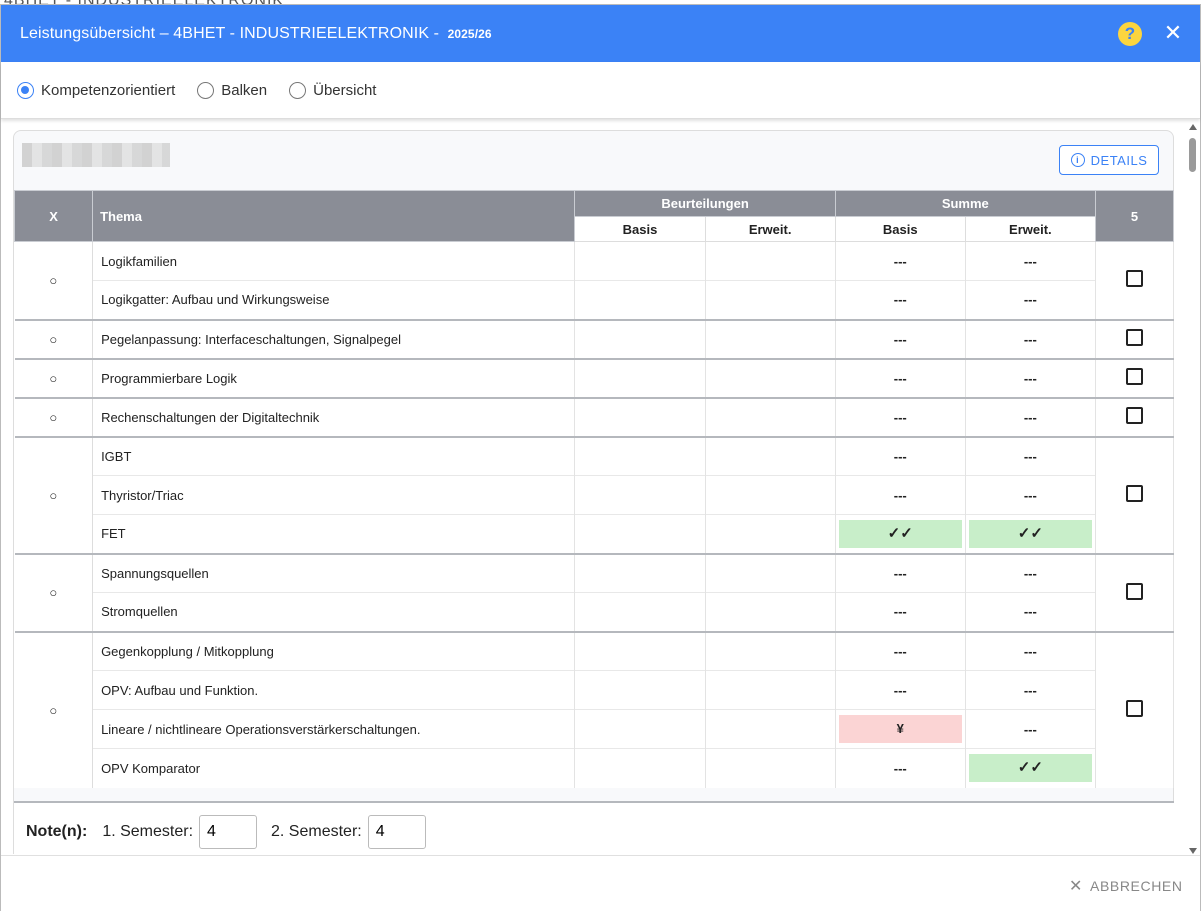 This screenshot has height=911, width=1201. I want to click on col-x-header: X, so click(53, 216).